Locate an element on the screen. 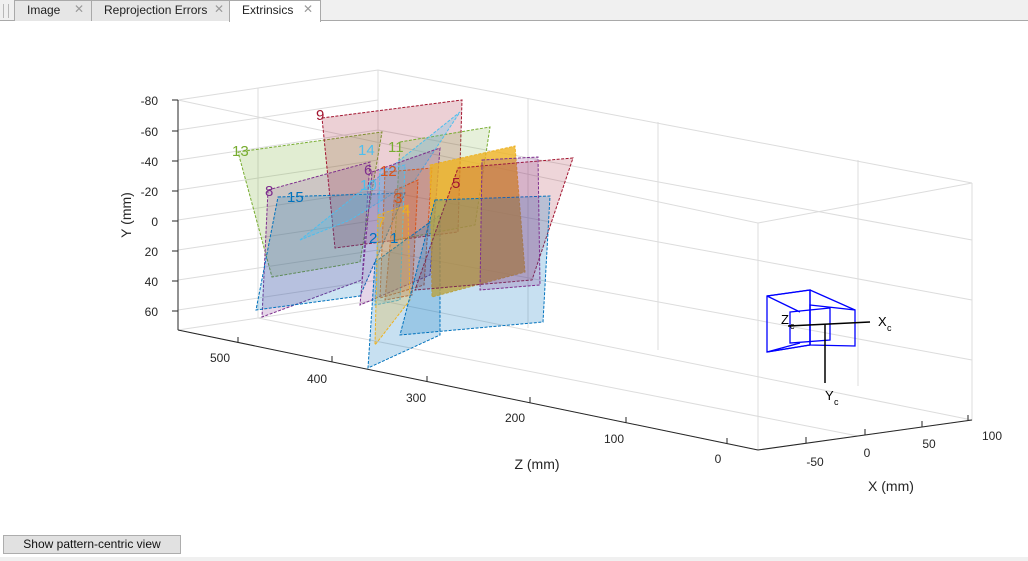  x-tick-label: 0 is located at coordinates (867, 453).